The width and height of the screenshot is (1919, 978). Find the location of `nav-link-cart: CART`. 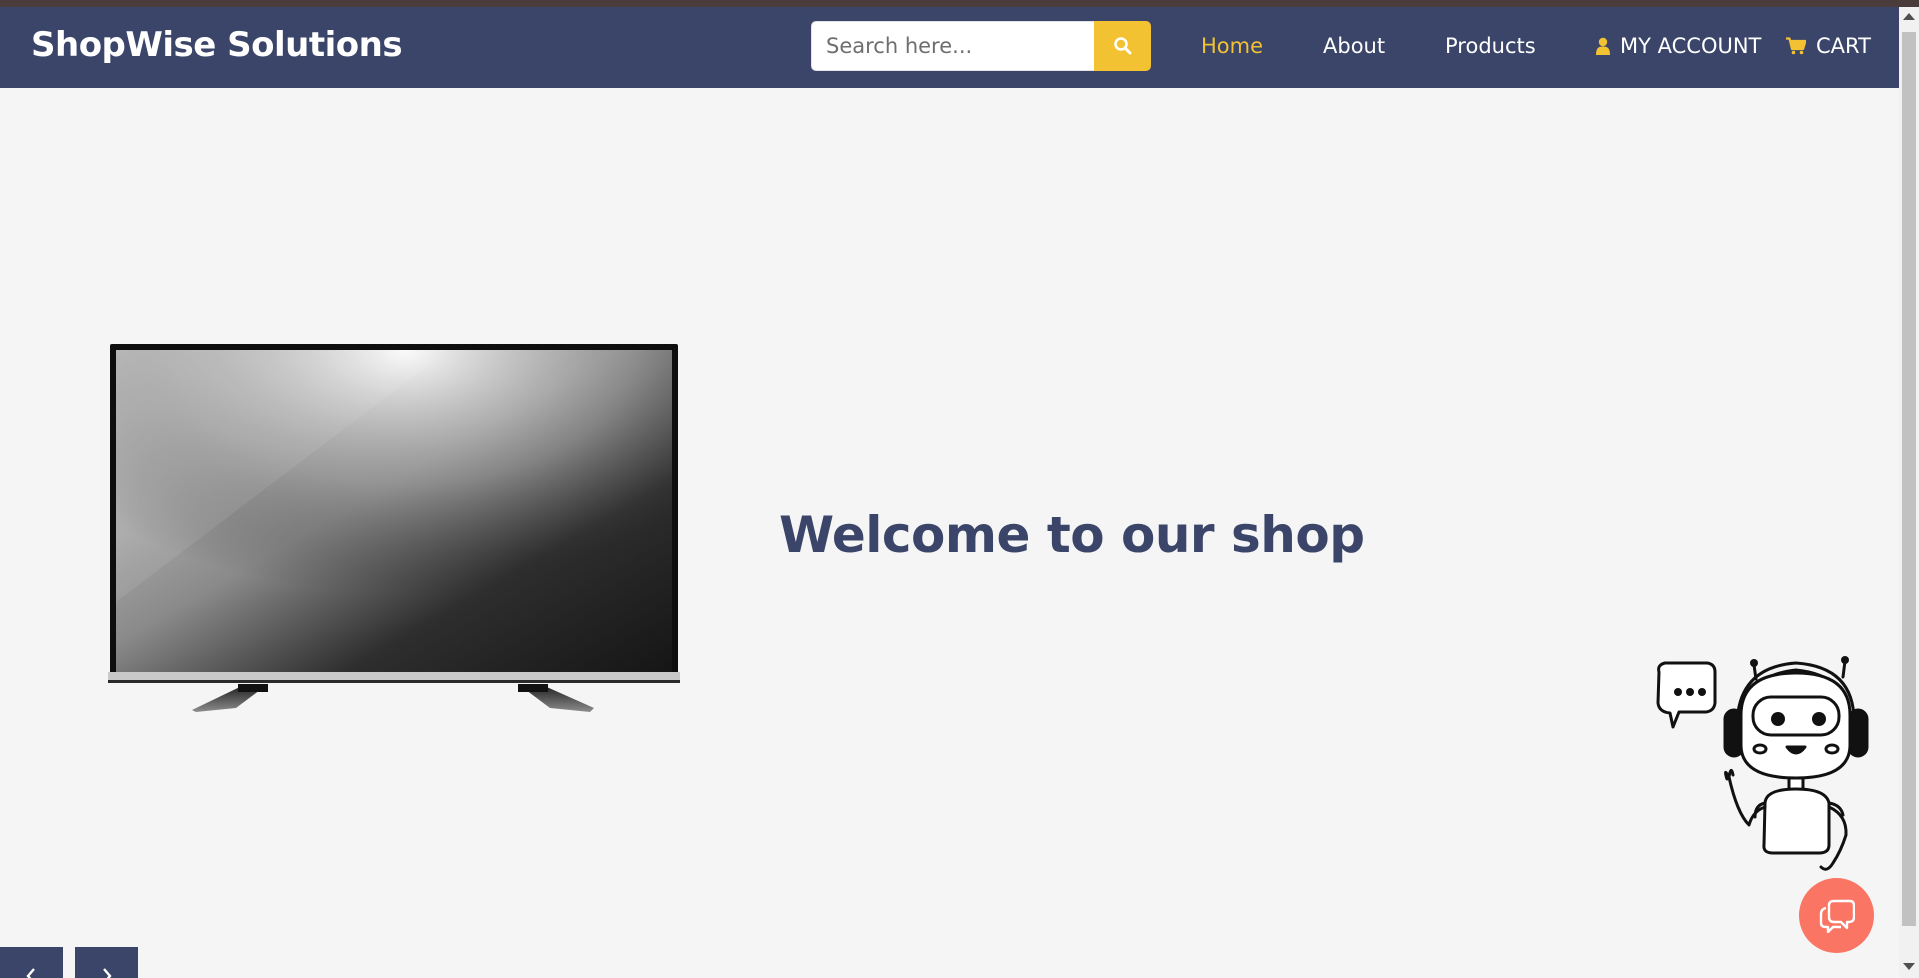

nav-link-cart: CART is located at coordinates (1828, 46).